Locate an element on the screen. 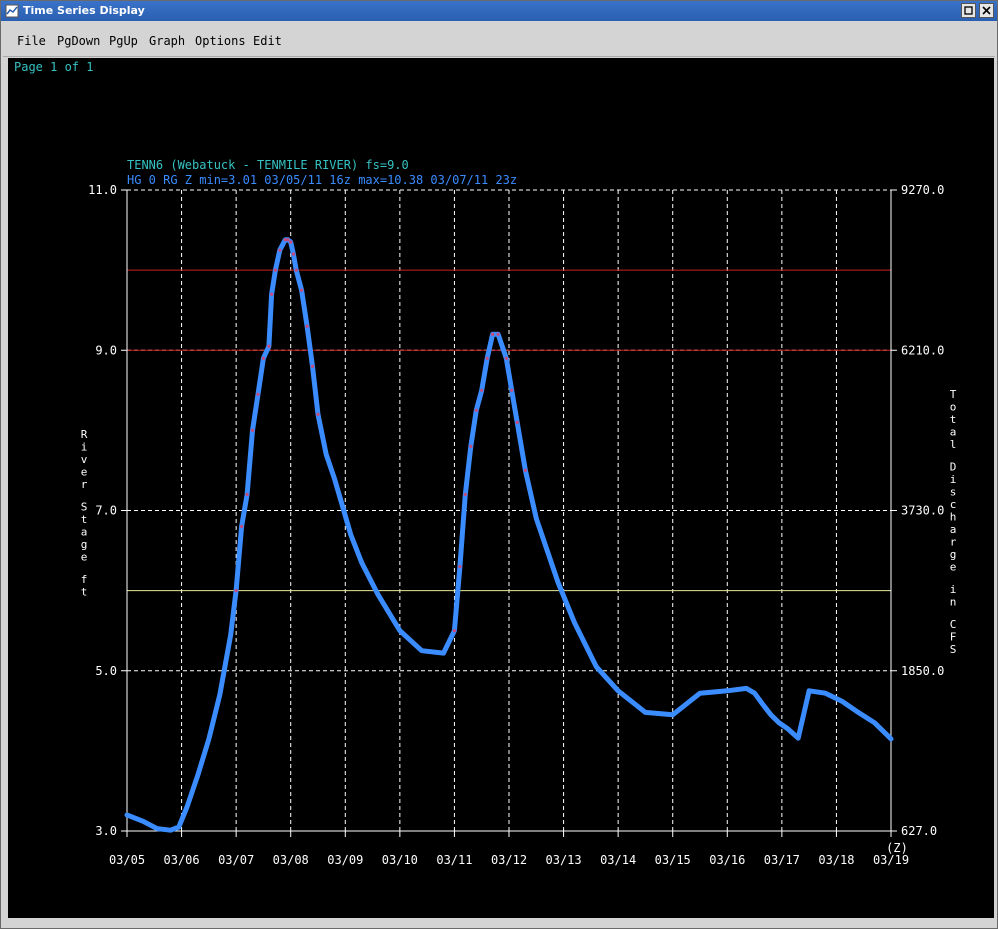 This screenshot has height=929, width=998. x-tick-label: 03/06 is located at coordinates (182, 860).